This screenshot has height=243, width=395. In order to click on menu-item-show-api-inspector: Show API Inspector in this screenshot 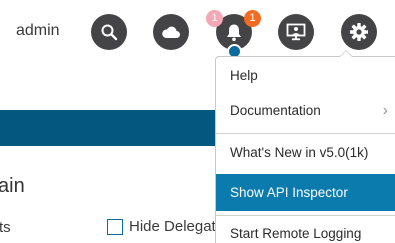, I will do `click(305, 192)`.